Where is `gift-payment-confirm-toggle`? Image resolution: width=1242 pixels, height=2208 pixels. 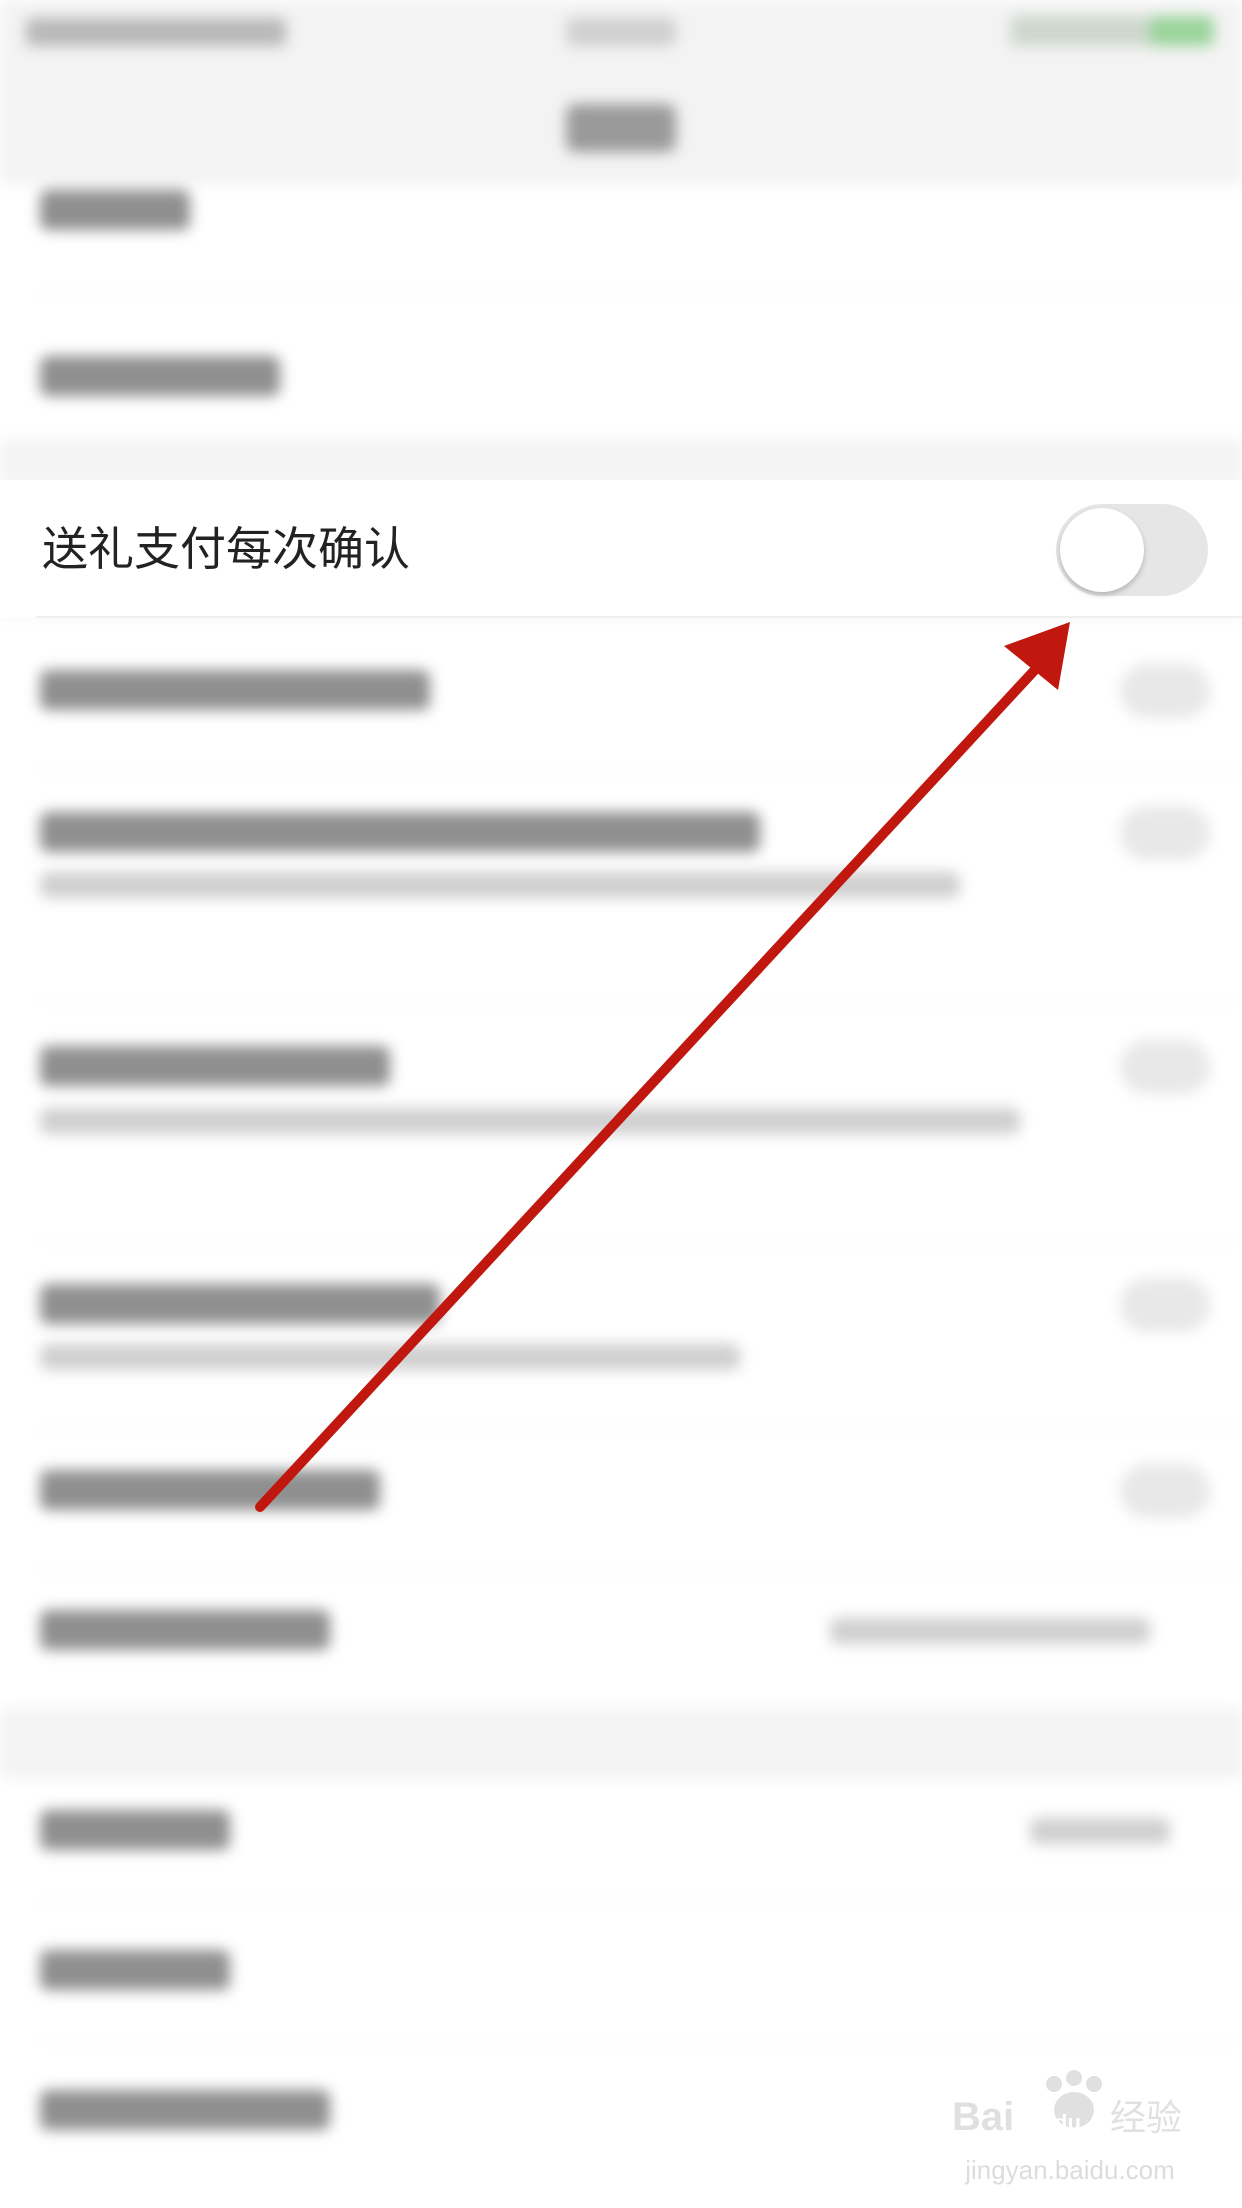 gift-payment-confirm-toggle is located at coordinates (1132, 550).